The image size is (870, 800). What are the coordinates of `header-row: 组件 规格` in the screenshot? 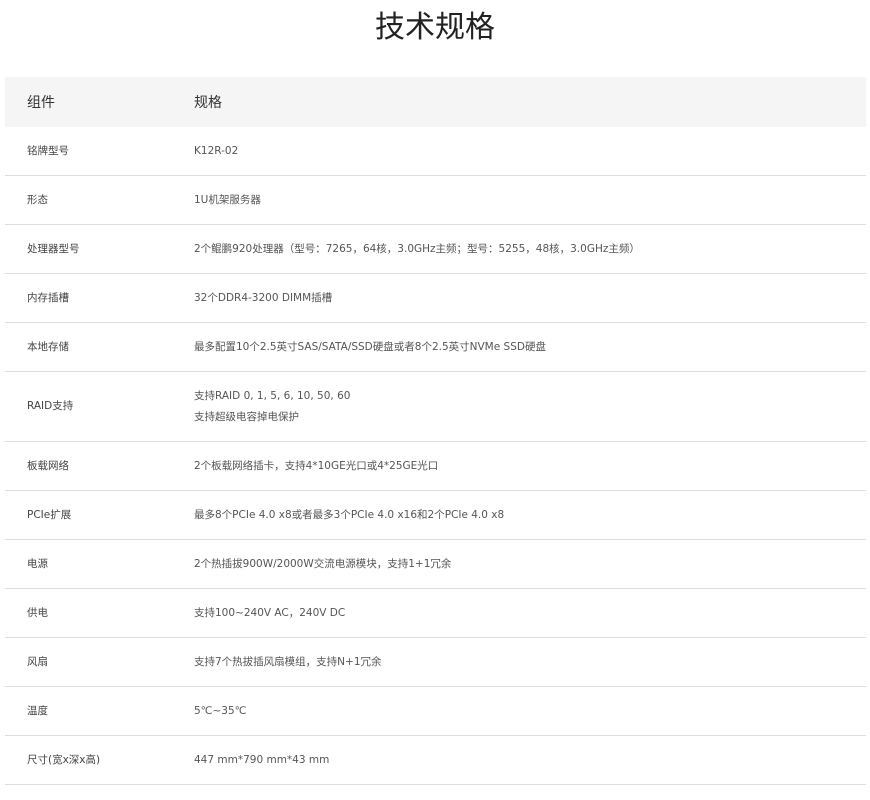 It's located at (435, 102).